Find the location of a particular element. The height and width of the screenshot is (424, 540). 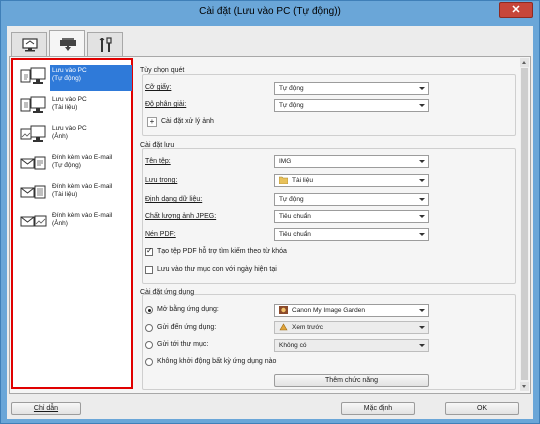

expand-image-processing-button: + is located at coordinates (152, 122).